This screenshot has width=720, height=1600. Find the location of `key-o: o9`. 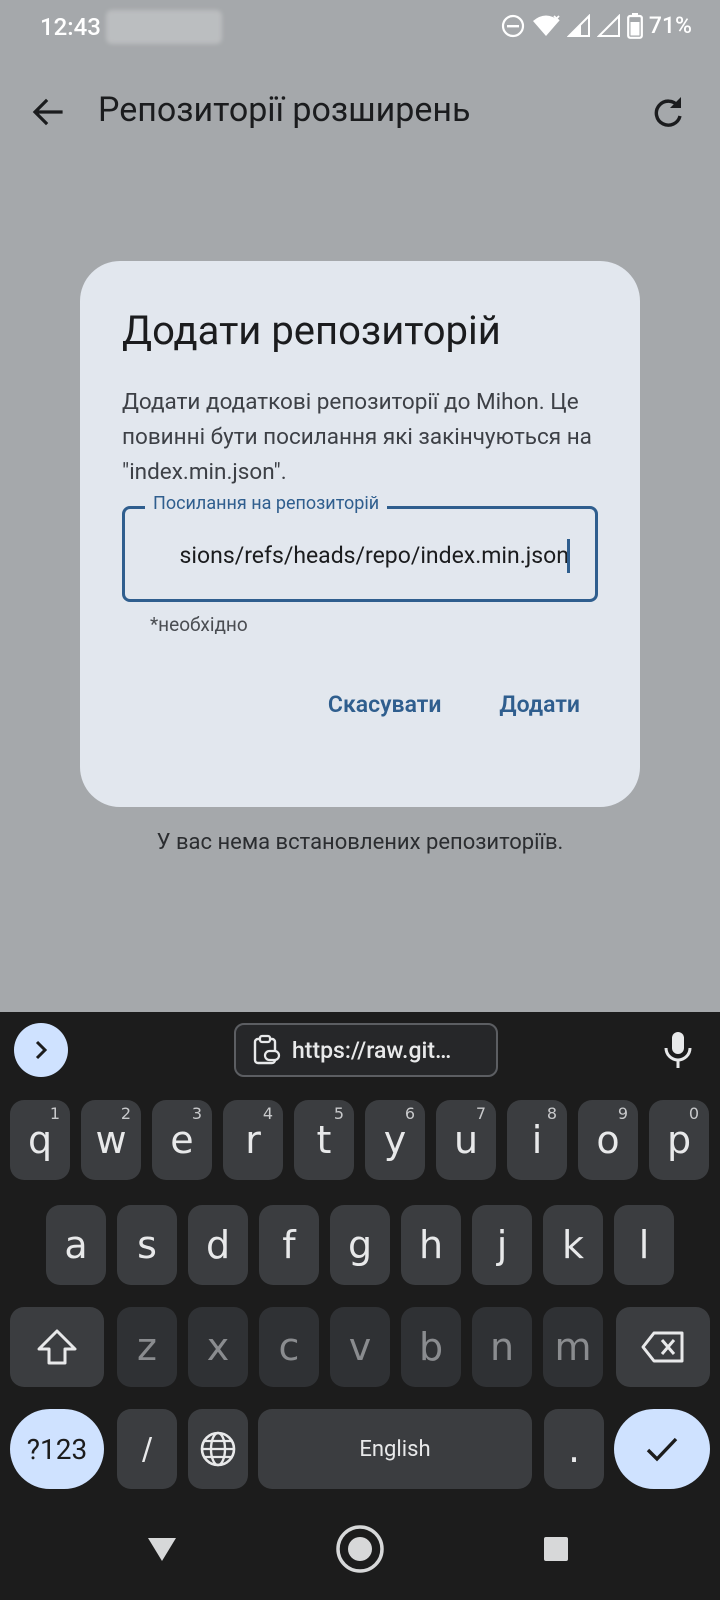

key-o: o9 is located at coordinates (608, 1140).